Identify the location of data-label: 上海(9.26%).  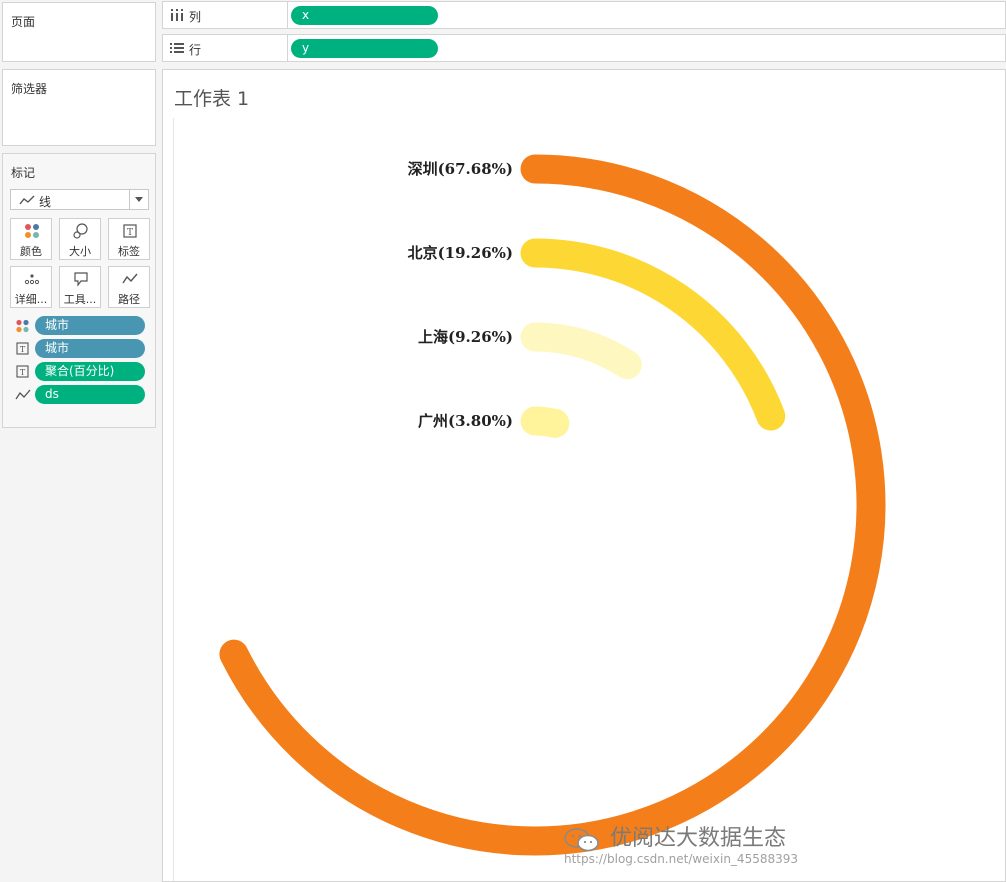
(465, 337).